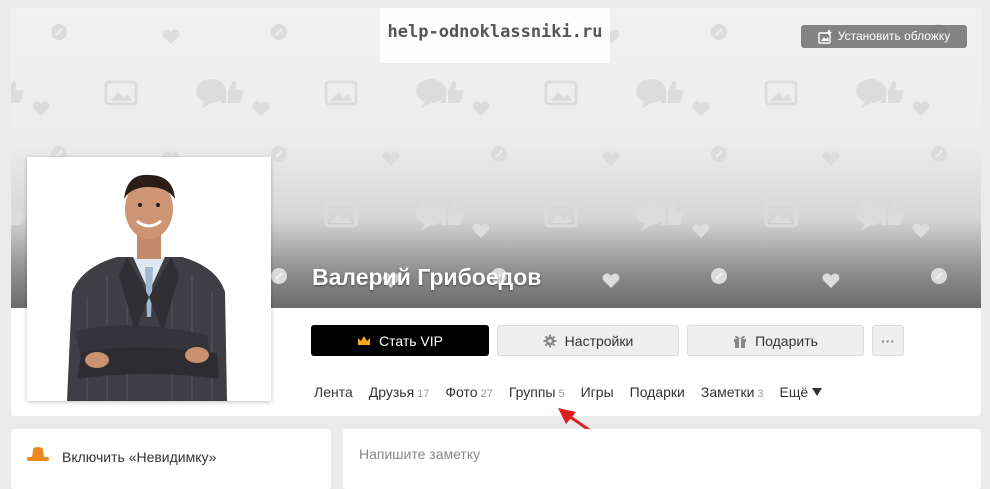 Image resolution: width=990 pixels, height=489 pixels. I want to click on avatar, so click(149, 279).